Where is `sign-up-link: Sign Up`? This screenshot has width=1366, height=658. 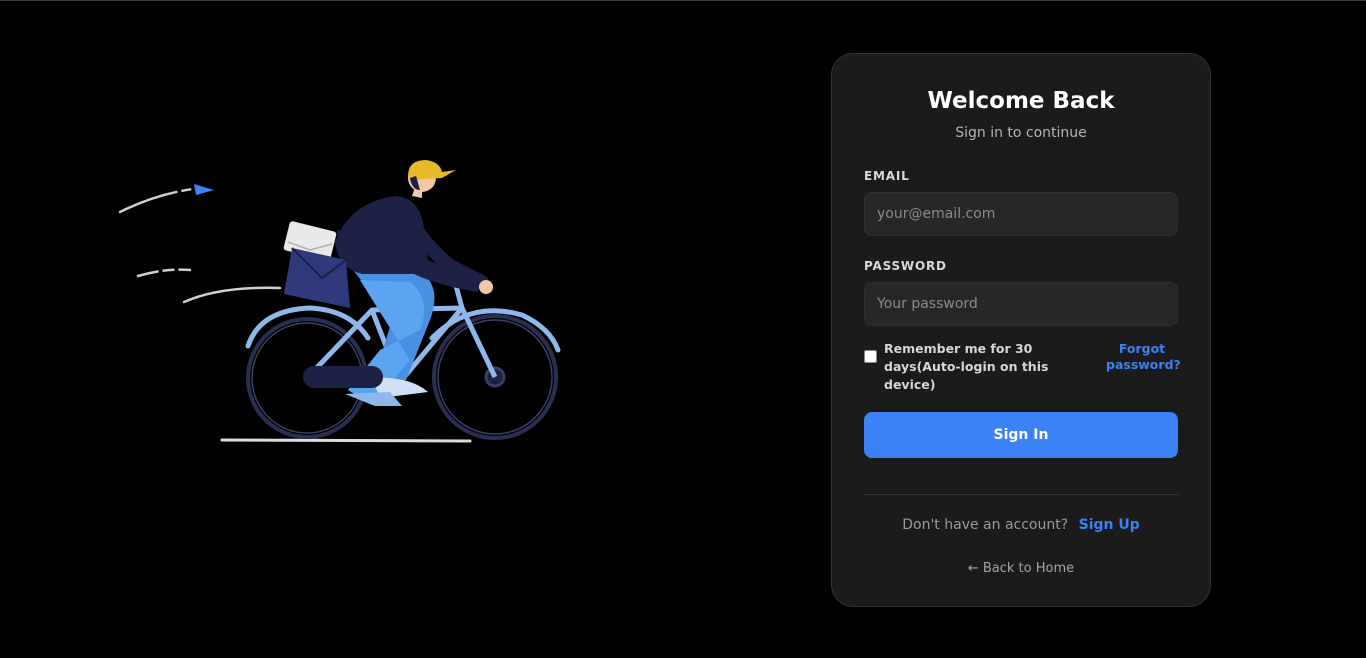 sign-up-link: Sign Up is located at coordinates (1109, 525).